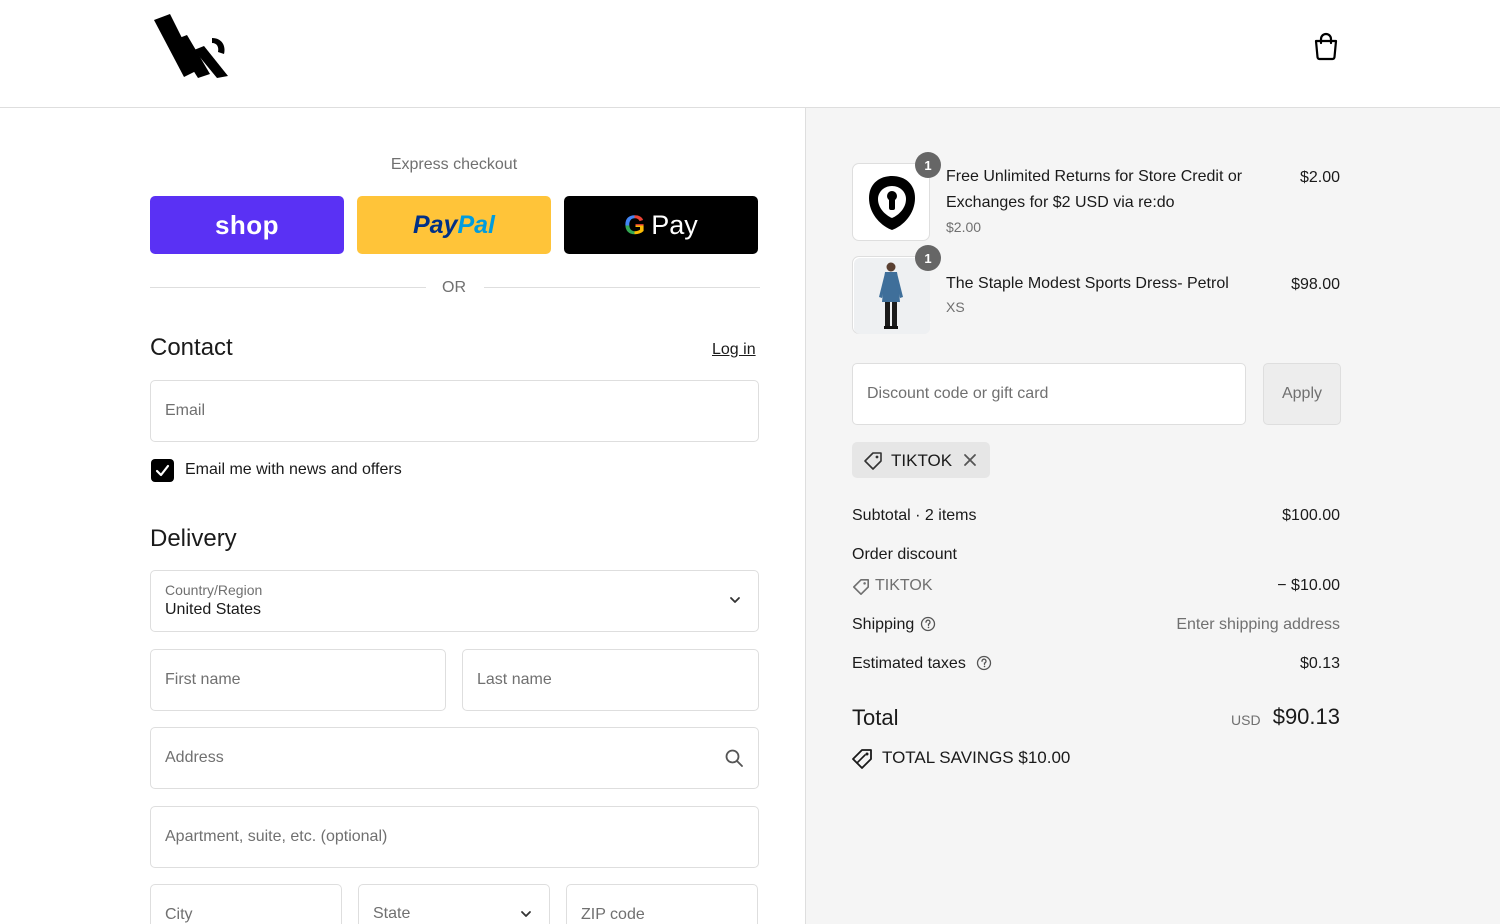 The height and width of the screenshot is (924, 1500). Describe the element at coordinates (622, 287) in the screenshot. I see `divider-right` at that location.